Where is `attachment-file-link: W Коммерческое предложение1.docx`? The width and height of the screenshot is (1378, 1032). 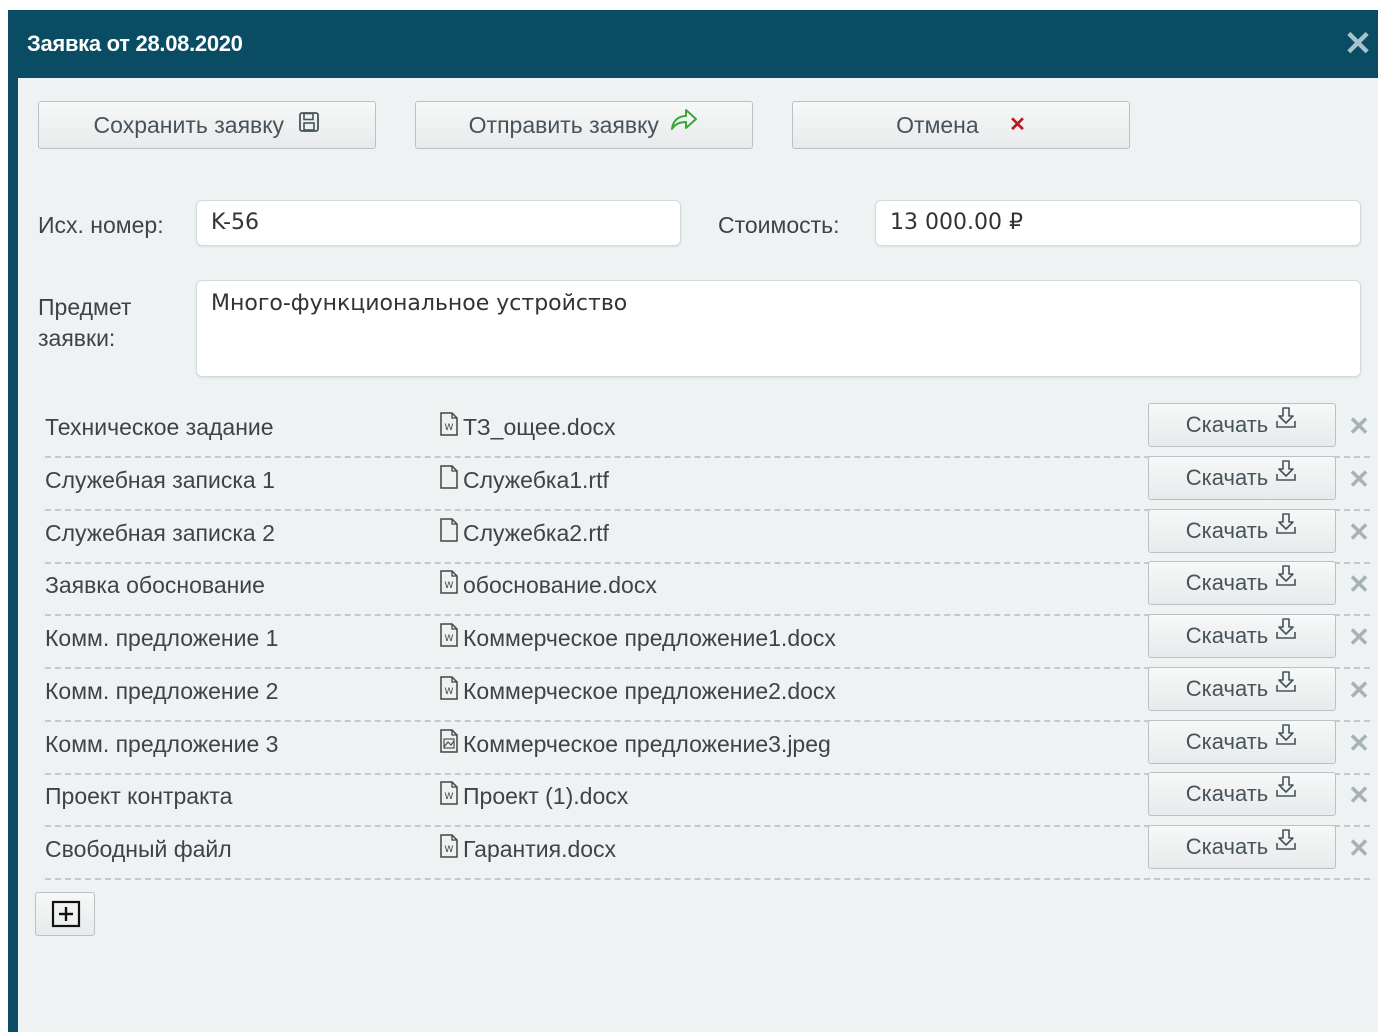
attachment-file-link: W Коммерческое предложение1.docx is located at coordinates (637, 639).